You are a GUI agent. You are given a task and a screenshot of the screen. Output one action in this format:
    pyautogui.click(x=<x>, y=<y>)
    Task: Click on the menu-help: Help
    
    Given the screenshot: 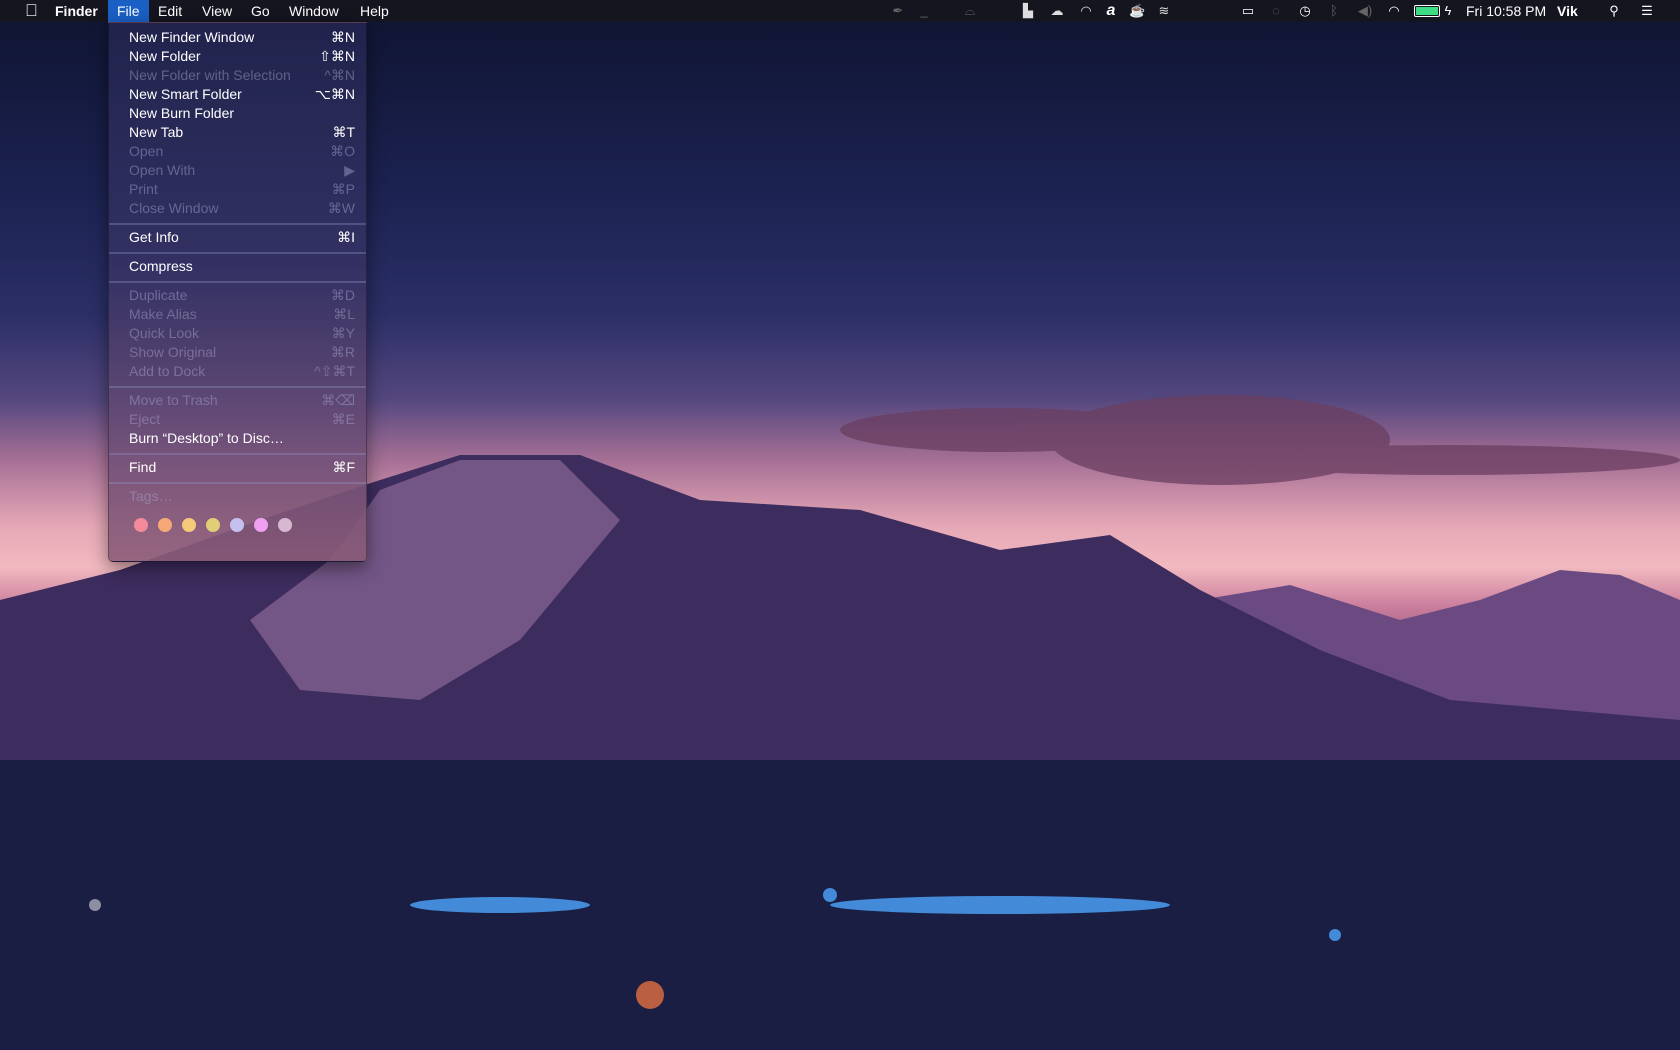 What is the action you would take?
    pyautogui.click(x=374, y=11)
    